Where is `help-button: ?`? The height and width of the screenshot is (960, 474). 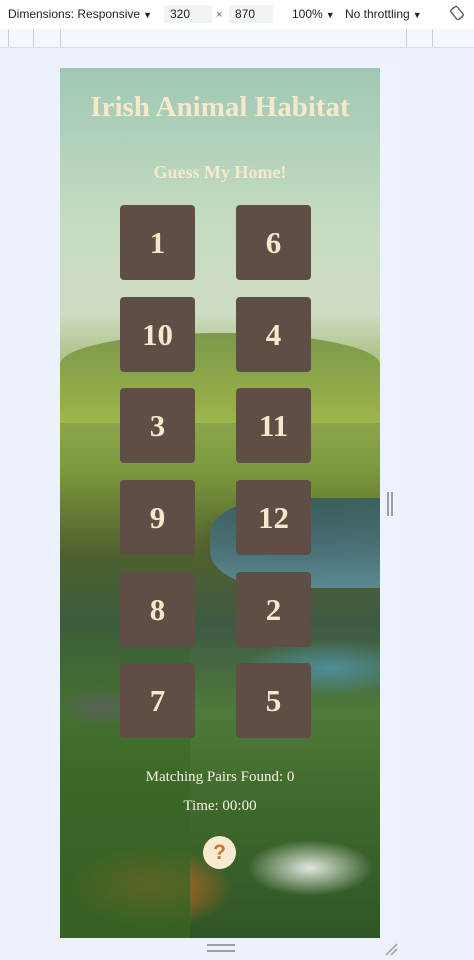 help-button: ? is located at coordinates (219, 852).